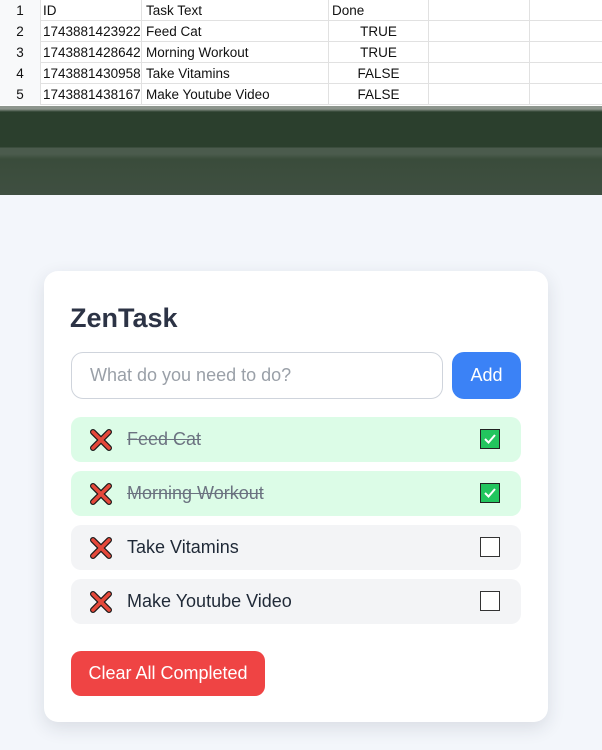 The width and height of the screenshot is (602, 750). Describe the element at coordinates (209, 601) in the screenshot. I see `task-label: Make Youtube Video` at that location.